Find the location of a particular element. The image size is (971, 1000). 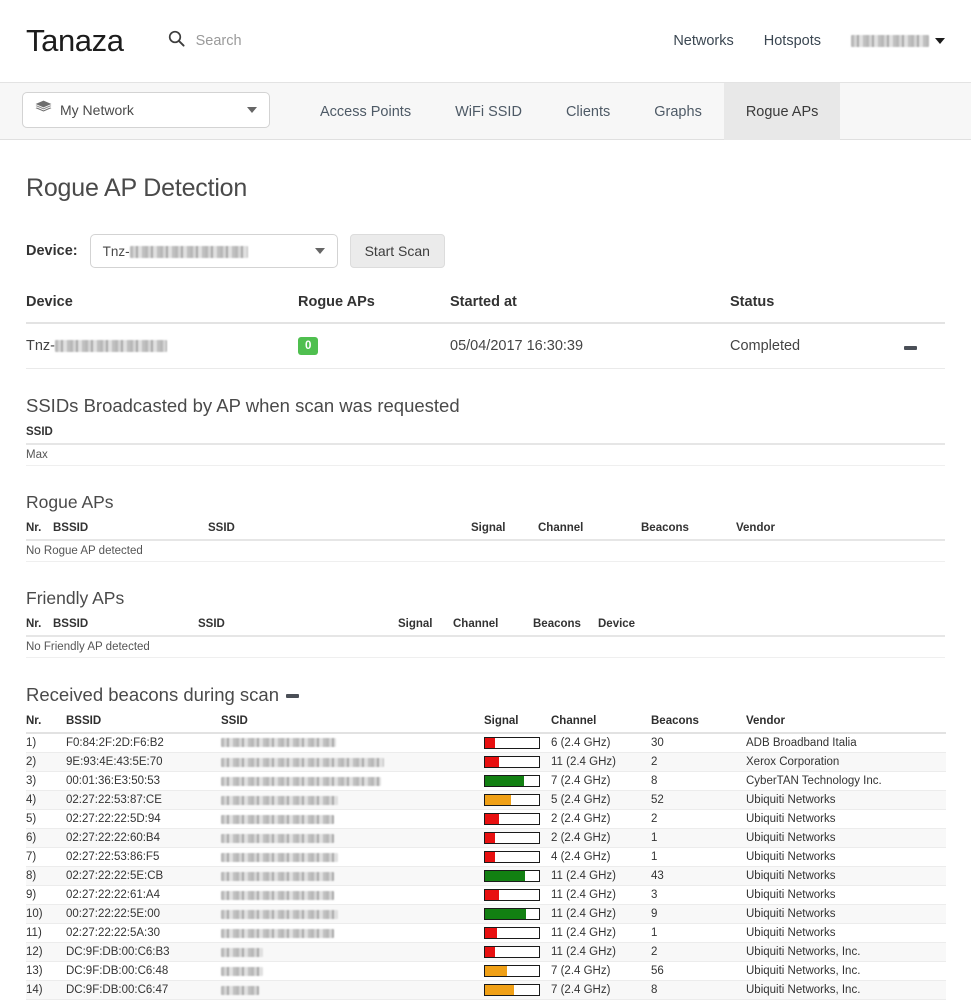

device-select-value: Tnz- is located at coordinates (209, 251).